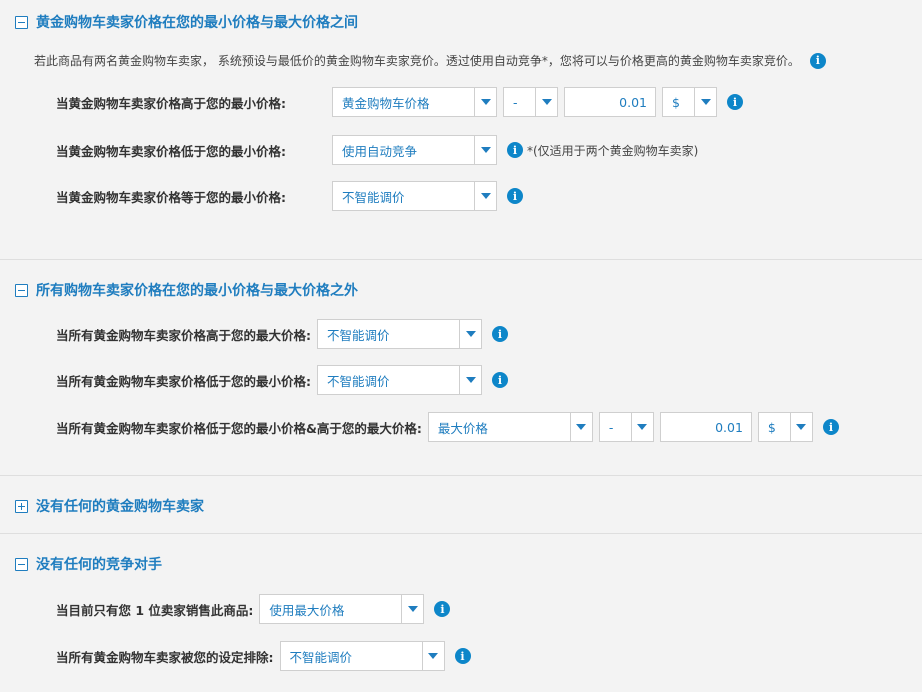  What do you see at coordinates (183, 381) in the screenshot?
I see `rule-label: 当所有黄金购物车卖家价格低于您的最小价格:` at bounding box center [183, 381].